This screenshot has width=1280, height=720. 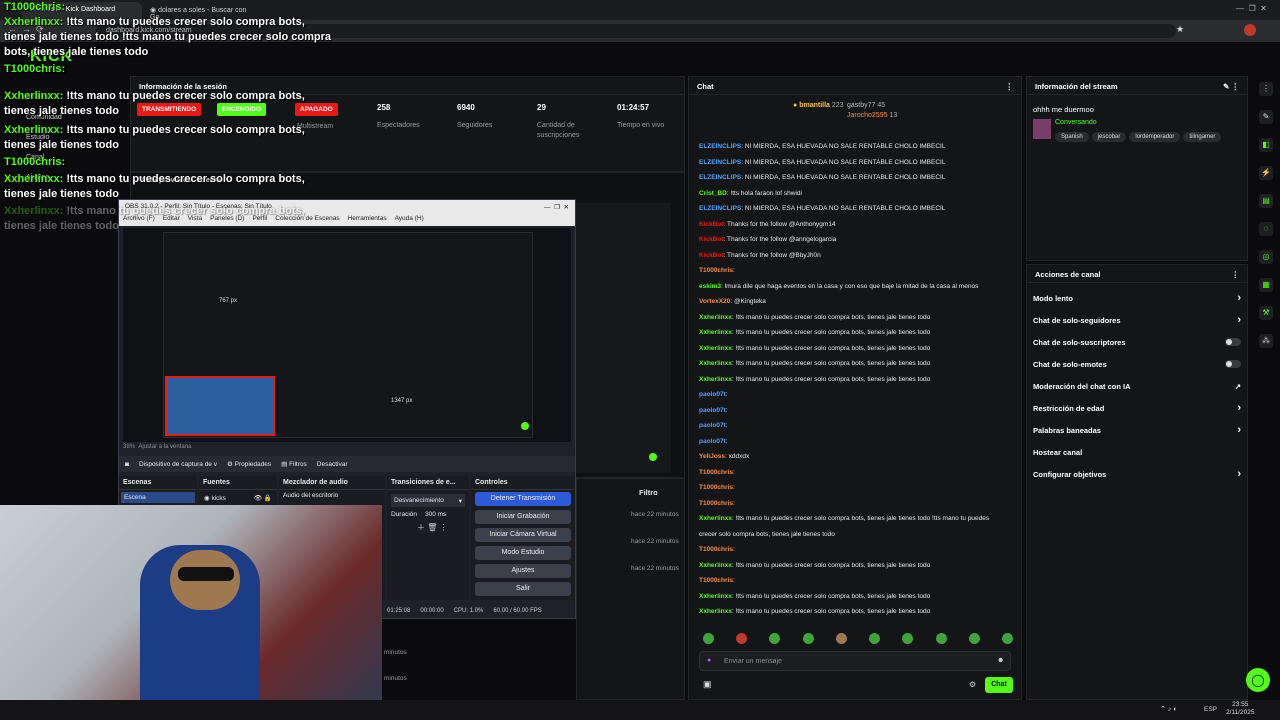 What do you see at coordinates (858, 194) in the screenshot?
I see `chat-message: Crist_BD: !tts hola faraon lof shwidi` at bounding box center [858, 194].